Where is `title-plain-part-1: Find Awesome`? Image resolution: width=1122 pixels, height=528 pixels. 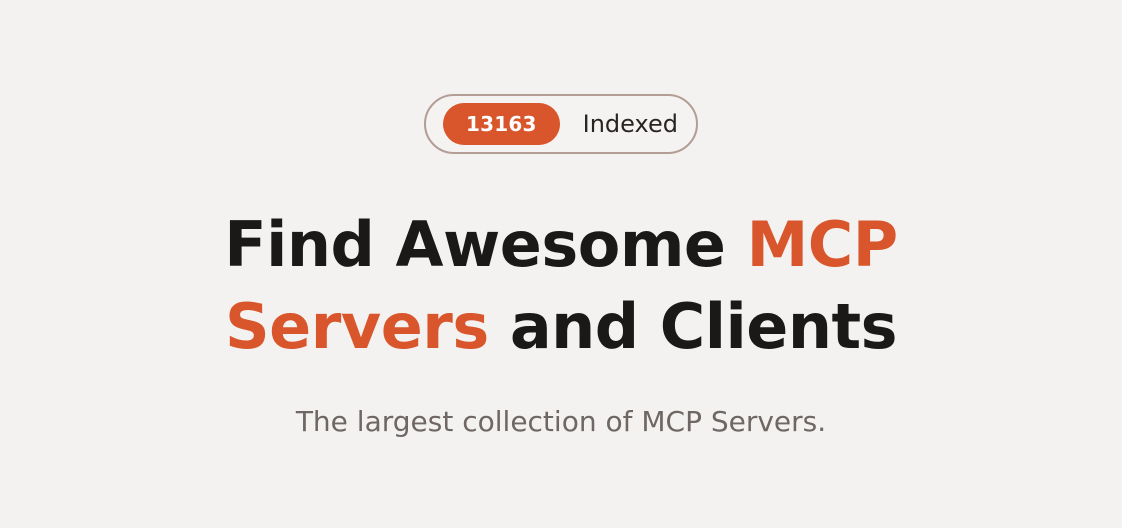 title-plain-part-1: Find Awesome is located at coordinates (485, 244).